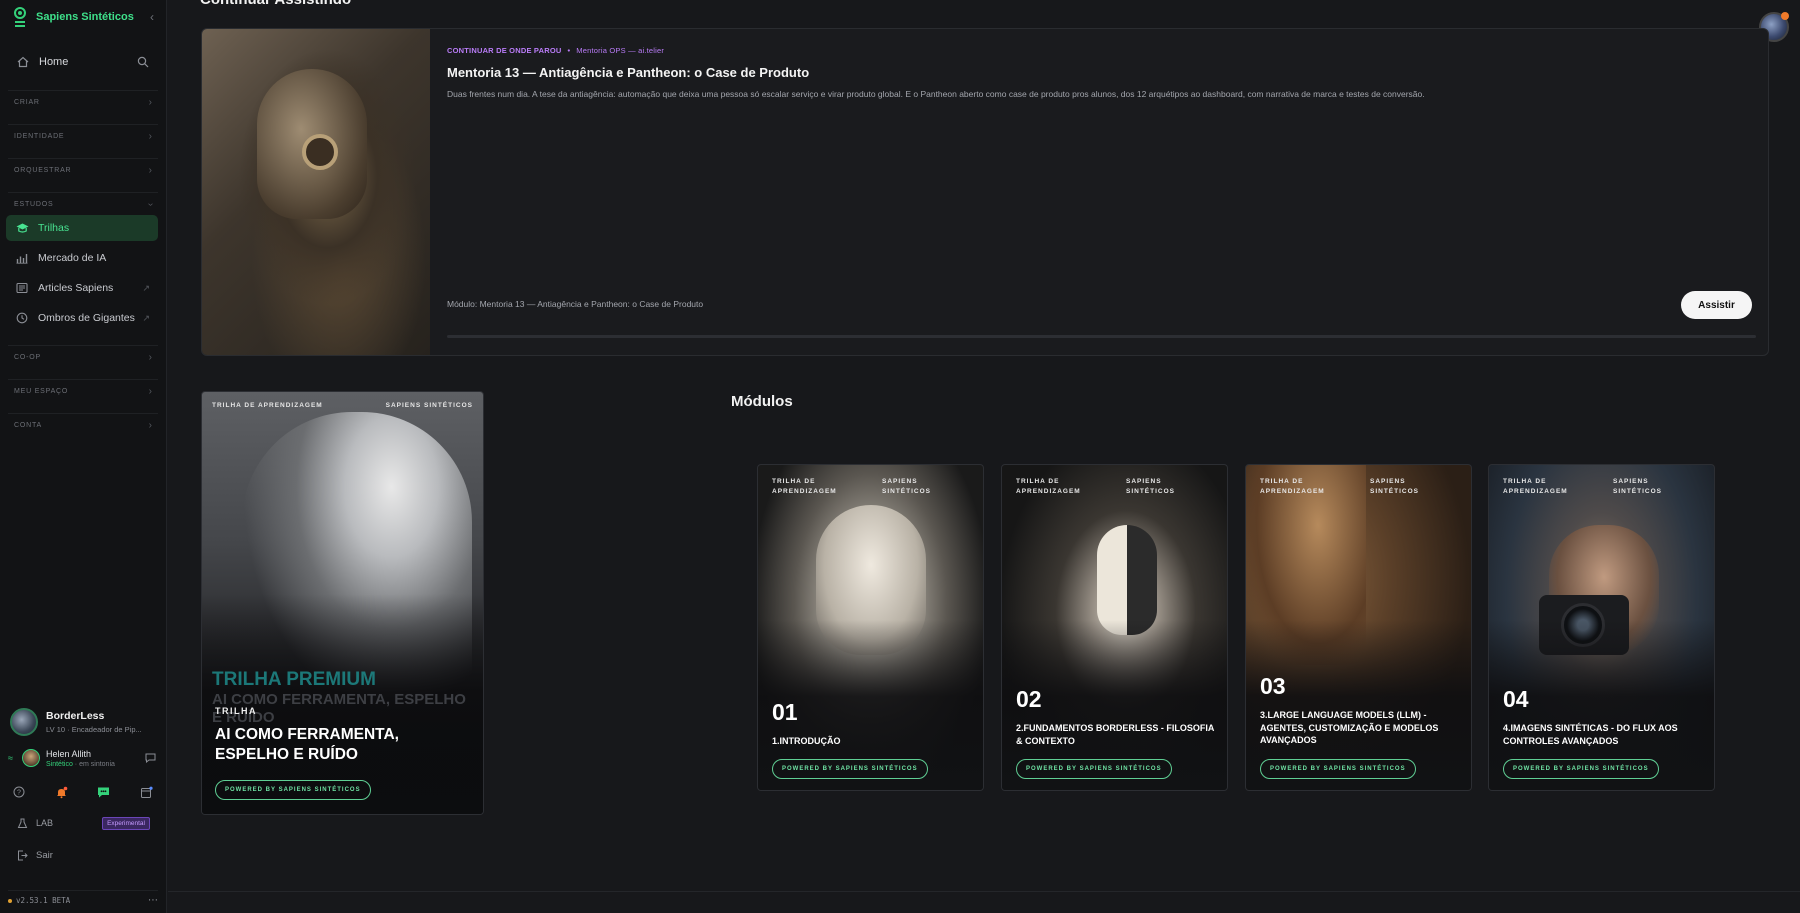  What do you see at coordinates (153, 900) in the screenshot?
I see `more-options-icon: ⋯` at bounding box center [153, 900].